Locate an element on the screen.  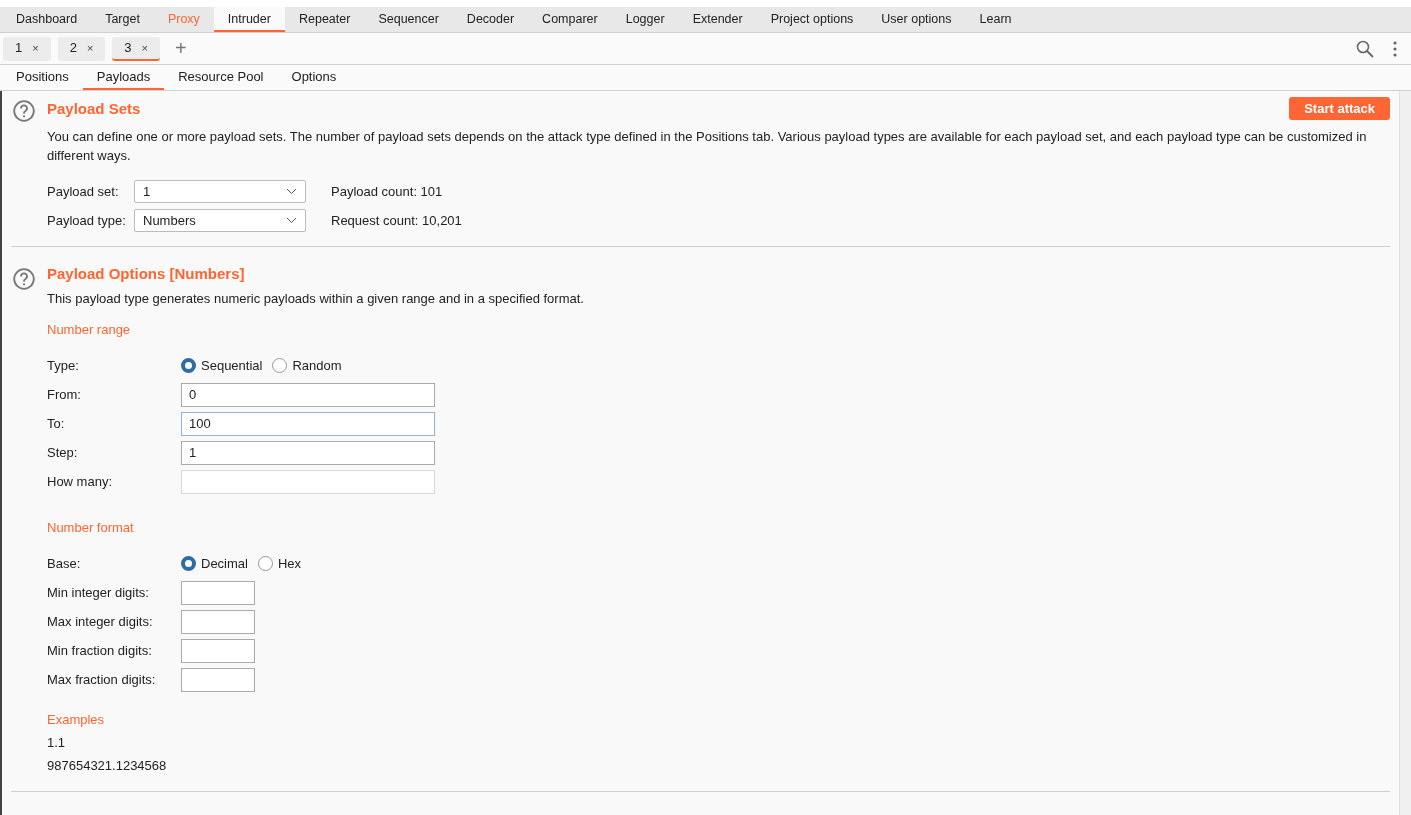
field-label: Max integer digits: is located at coordinates (100, 621).